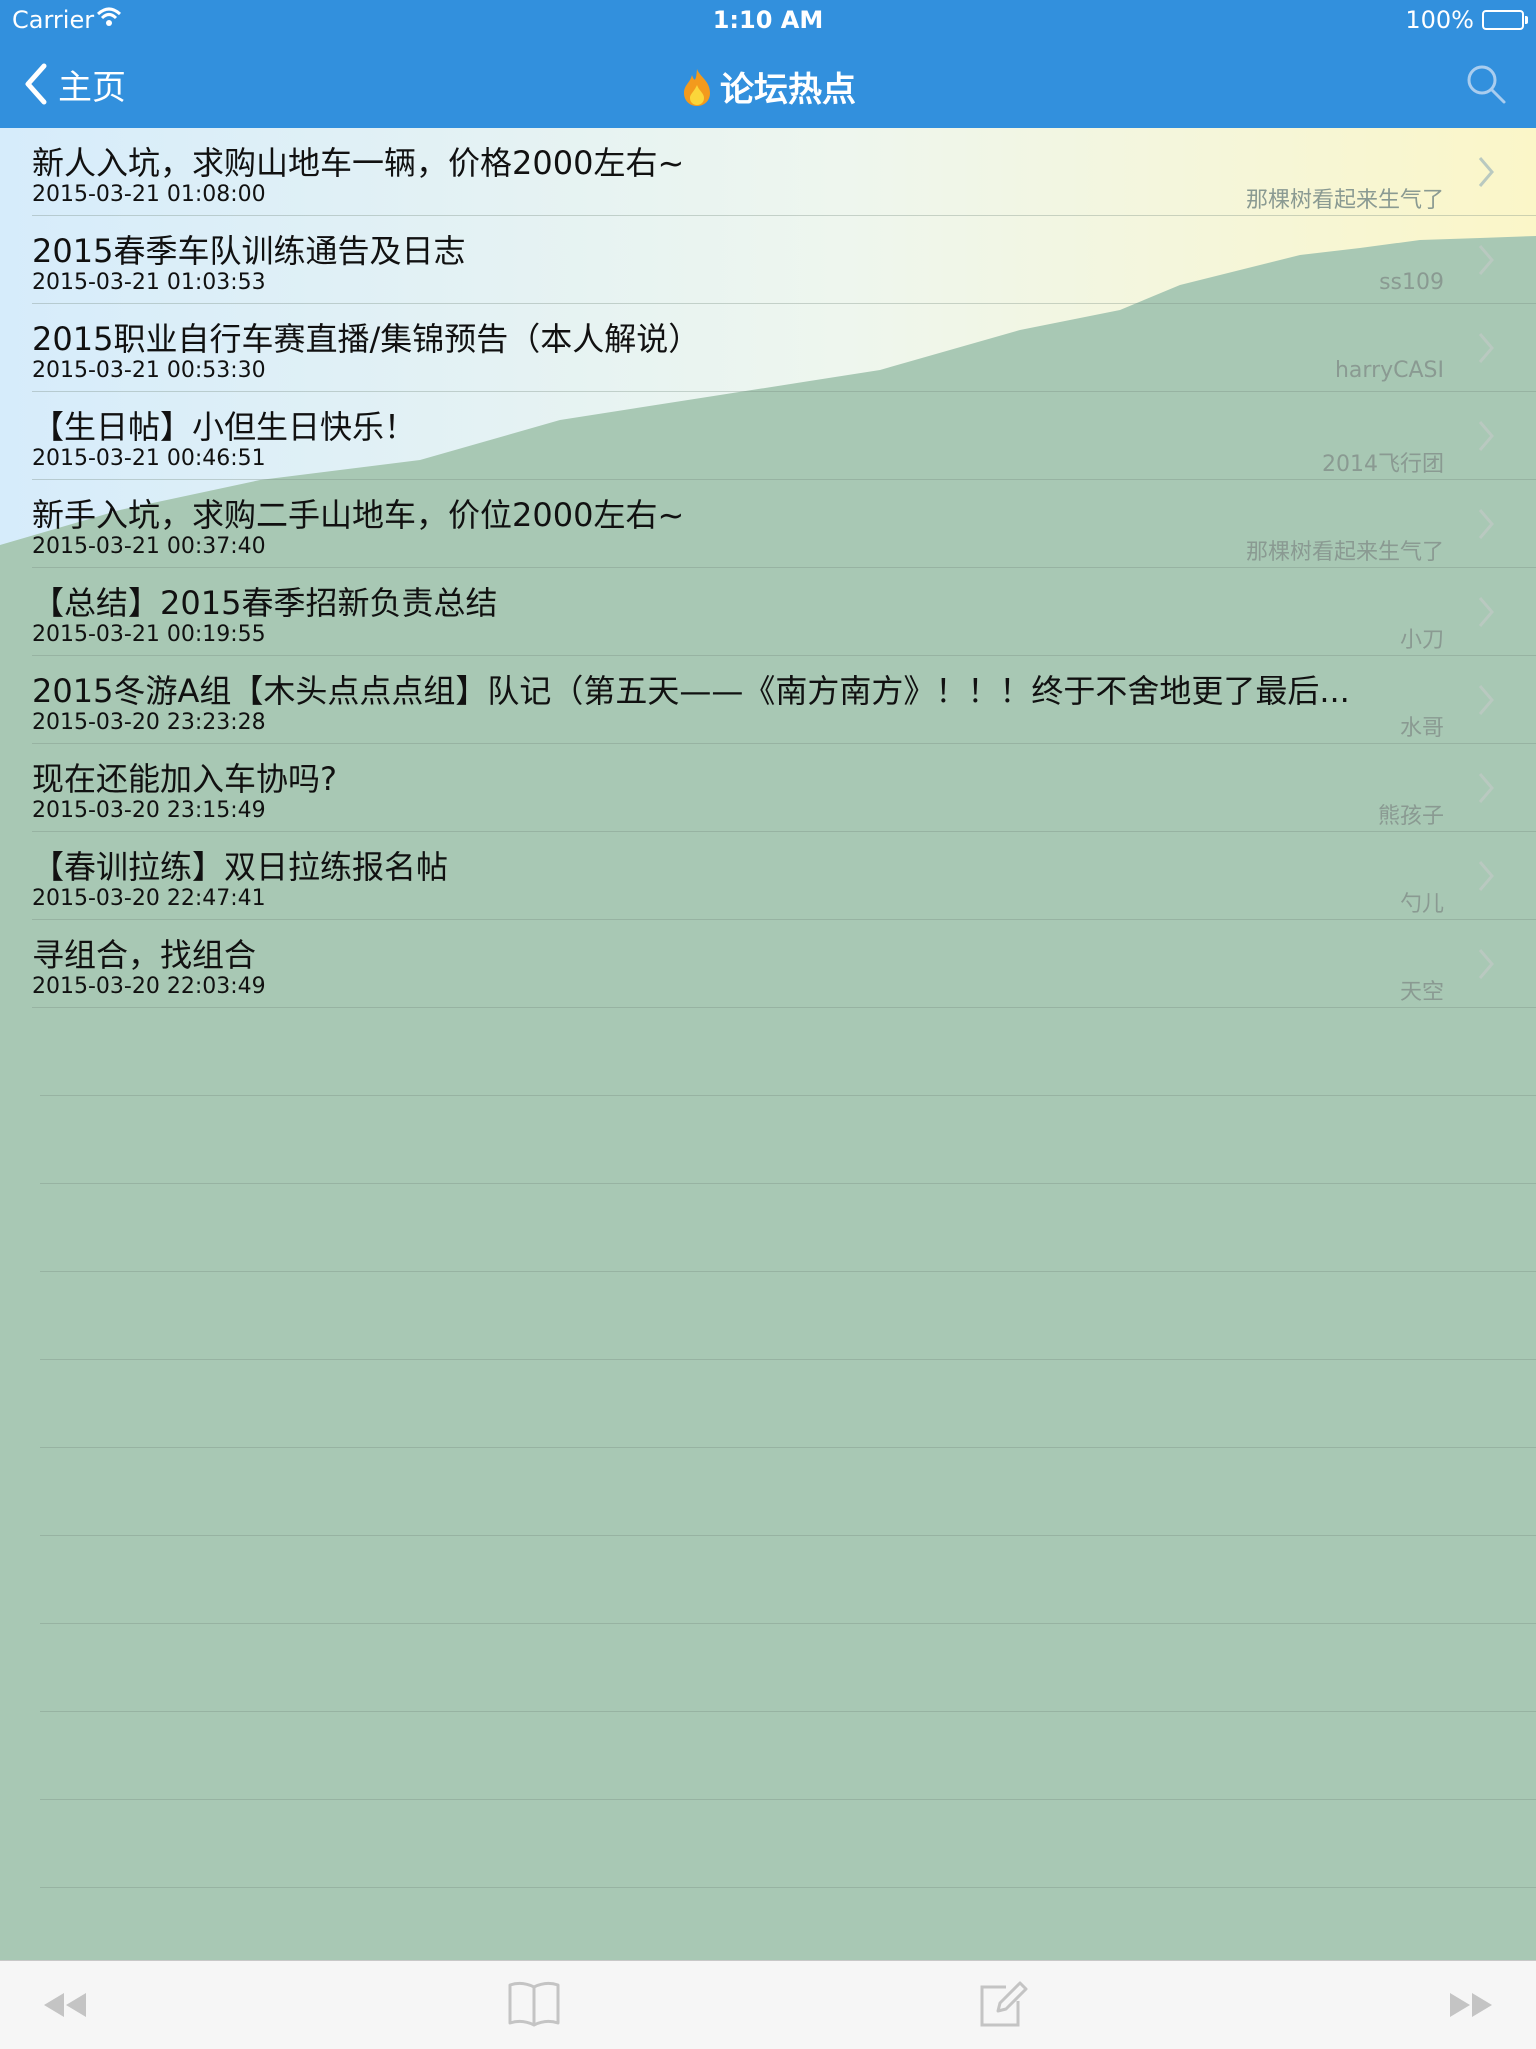  What do you see at coordinates (1002, 2005) in the screenshot?
I see `compose-icon` at bounding box center [1002, 2005].